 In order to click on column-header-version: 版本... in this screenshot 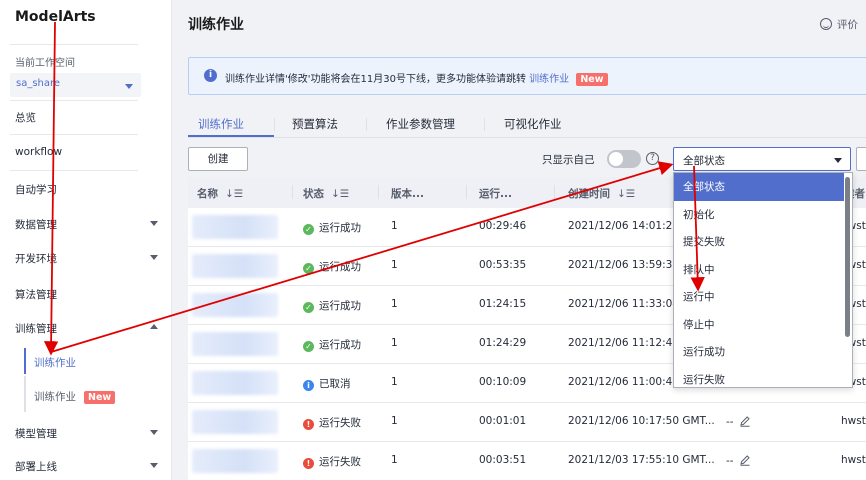, I will do `click(407, 193)`.